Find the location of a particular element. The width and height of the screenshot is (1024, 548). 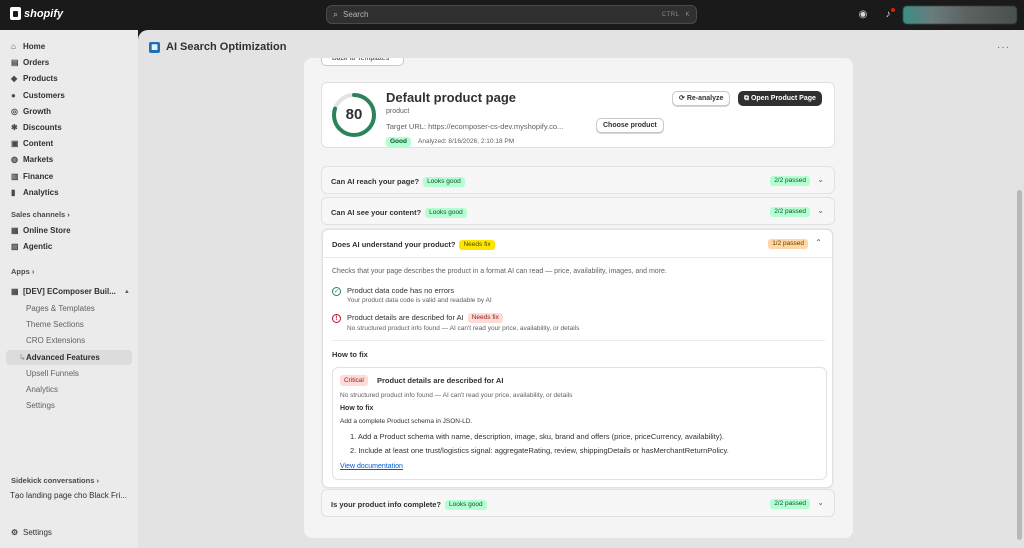

target-icon: ◎ is located at coordinates (14, 111).